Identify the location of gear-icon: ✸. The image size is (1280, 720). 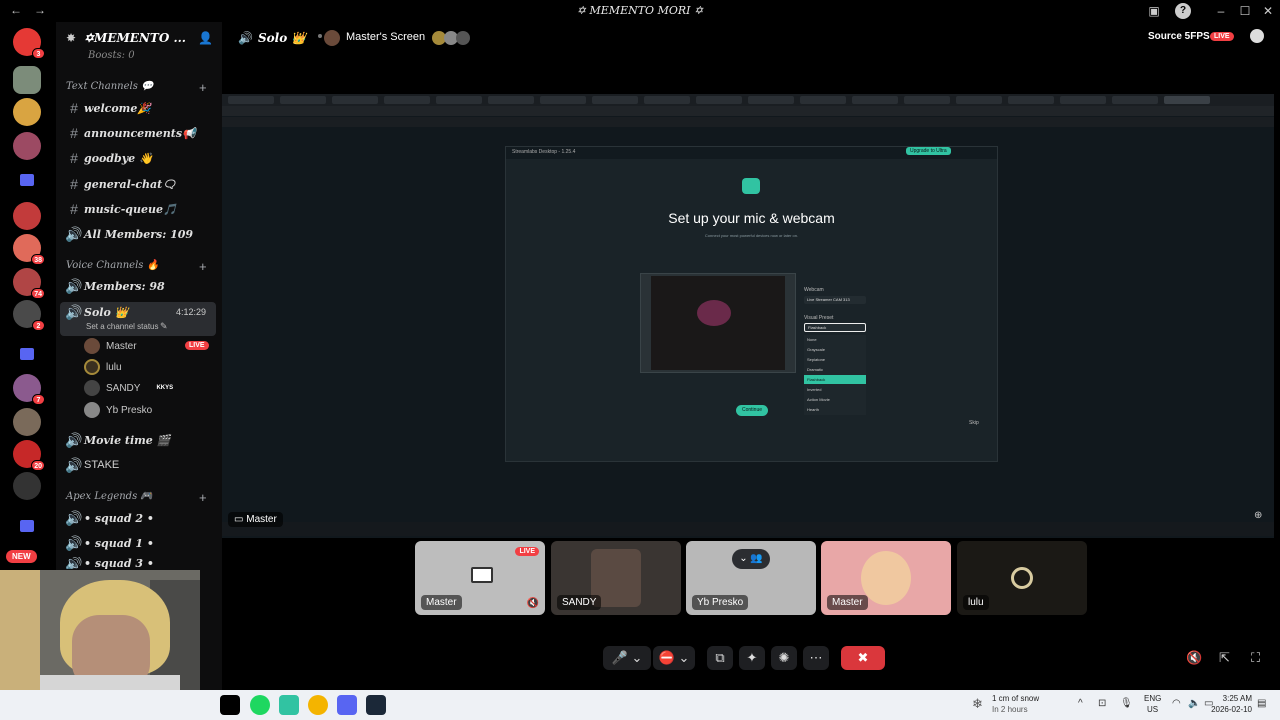
(71, 38).